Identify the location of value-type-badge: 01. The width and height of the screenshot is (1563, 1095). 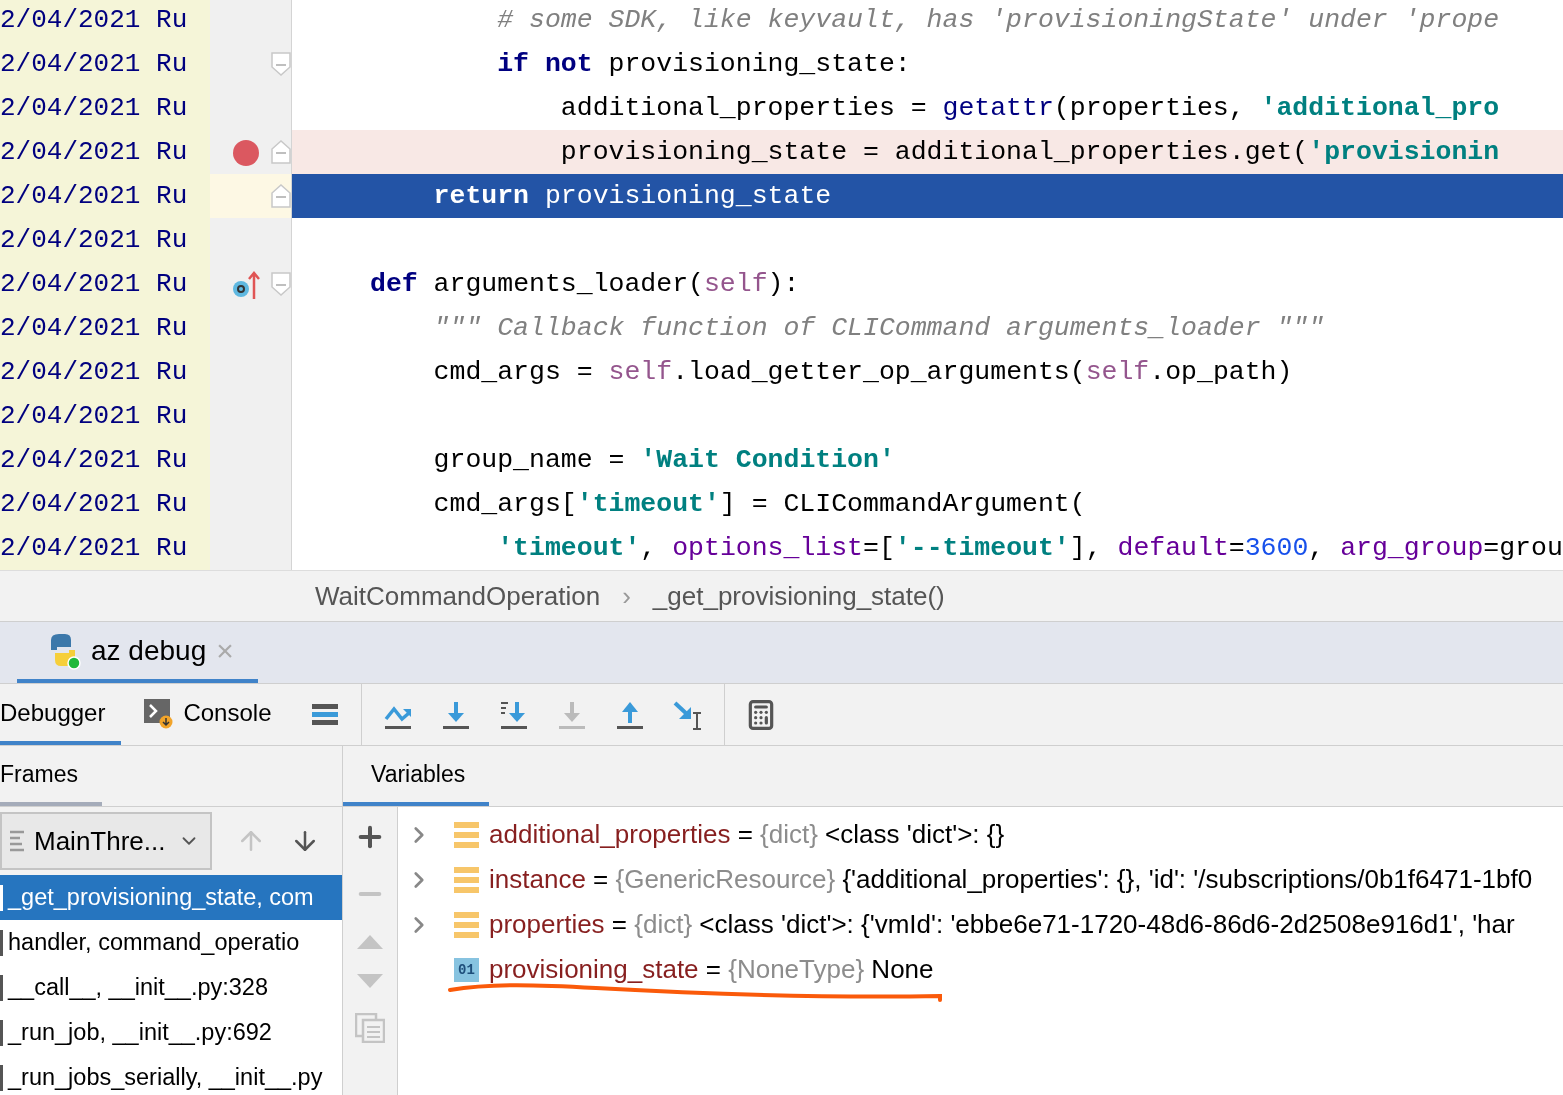
(466, 969).